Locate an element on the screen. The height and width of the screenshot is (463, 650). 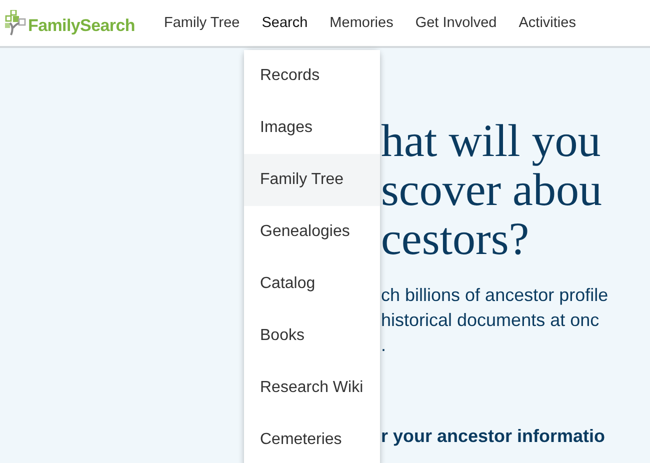
menu-item: Research Wiki is located at coordinates (312, 388).